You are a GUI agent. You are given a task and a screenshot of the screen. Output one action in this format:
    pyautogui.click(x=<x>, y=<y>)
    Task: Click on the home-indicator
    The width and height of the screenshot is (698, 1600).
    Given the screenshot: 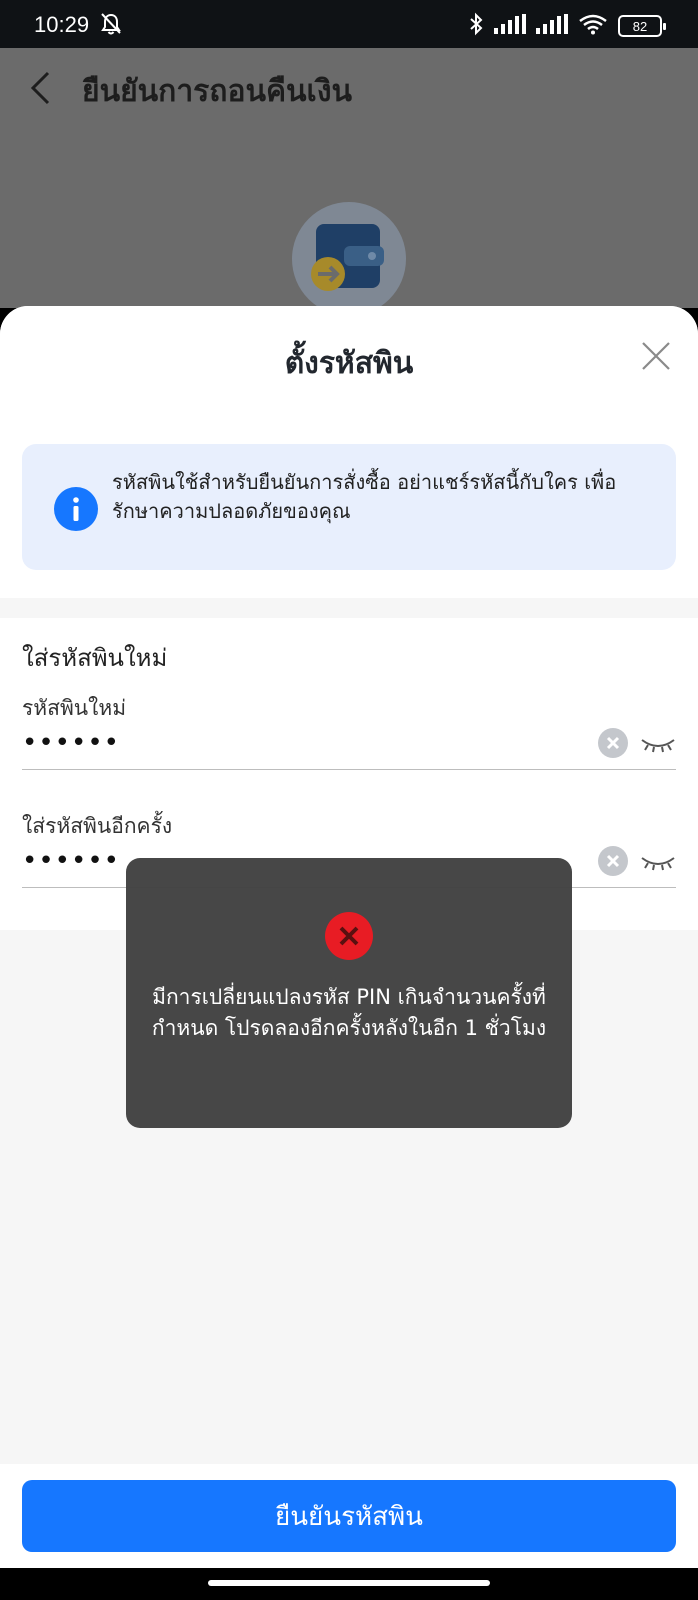 What is the action you would take?
    pyautogui.click(x=349, y=1583)
    